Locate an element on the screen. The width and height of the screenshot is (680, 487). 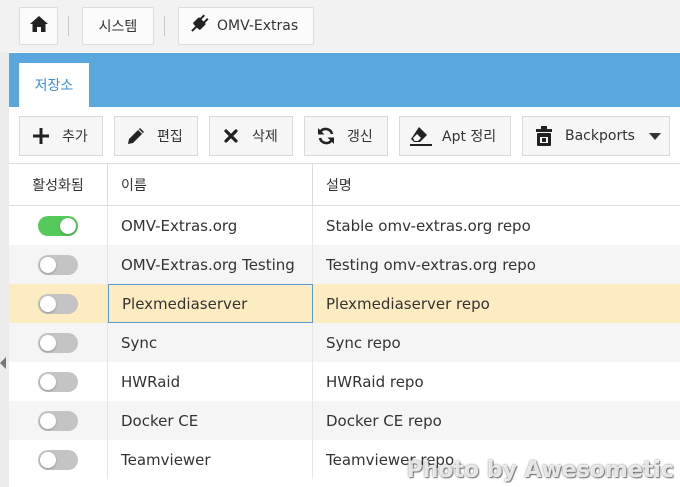
table-row: Docker CE Docker CE repo is located at coordinates (344, 420).